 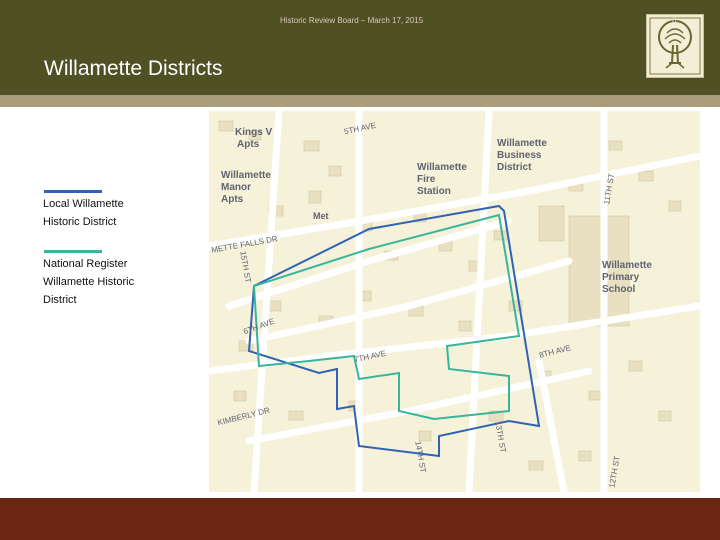 What do you see at coordinates (442, 167) in the screenshot?
I see `label-fire-1: Willamette` at bounding box center [442, 167].